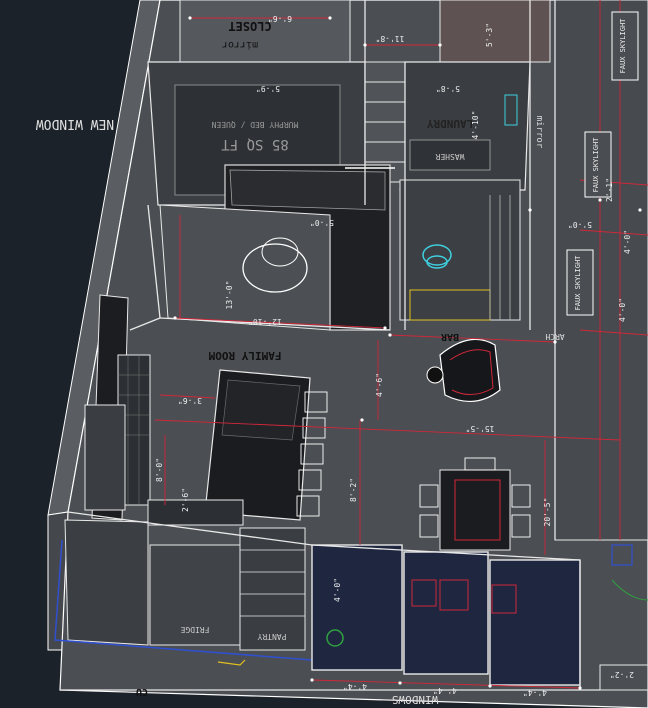 The width and height of the screenshot is (648, 708). What do you see at coordinates (495, 31) in the screenshot?
I see `closet-upper-room` at bounding box center [495, 31].